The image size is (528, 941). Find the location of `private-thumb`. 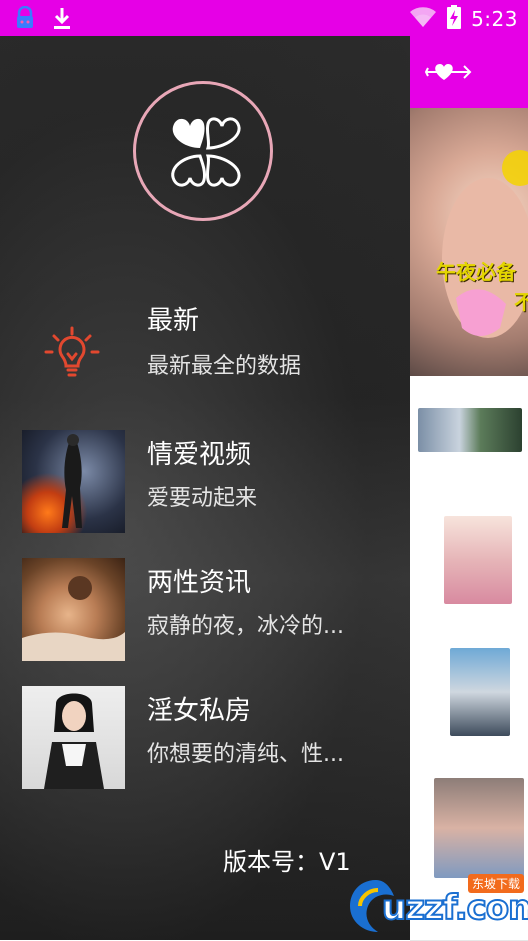

private-thumb is located at coordinates (73, 737).